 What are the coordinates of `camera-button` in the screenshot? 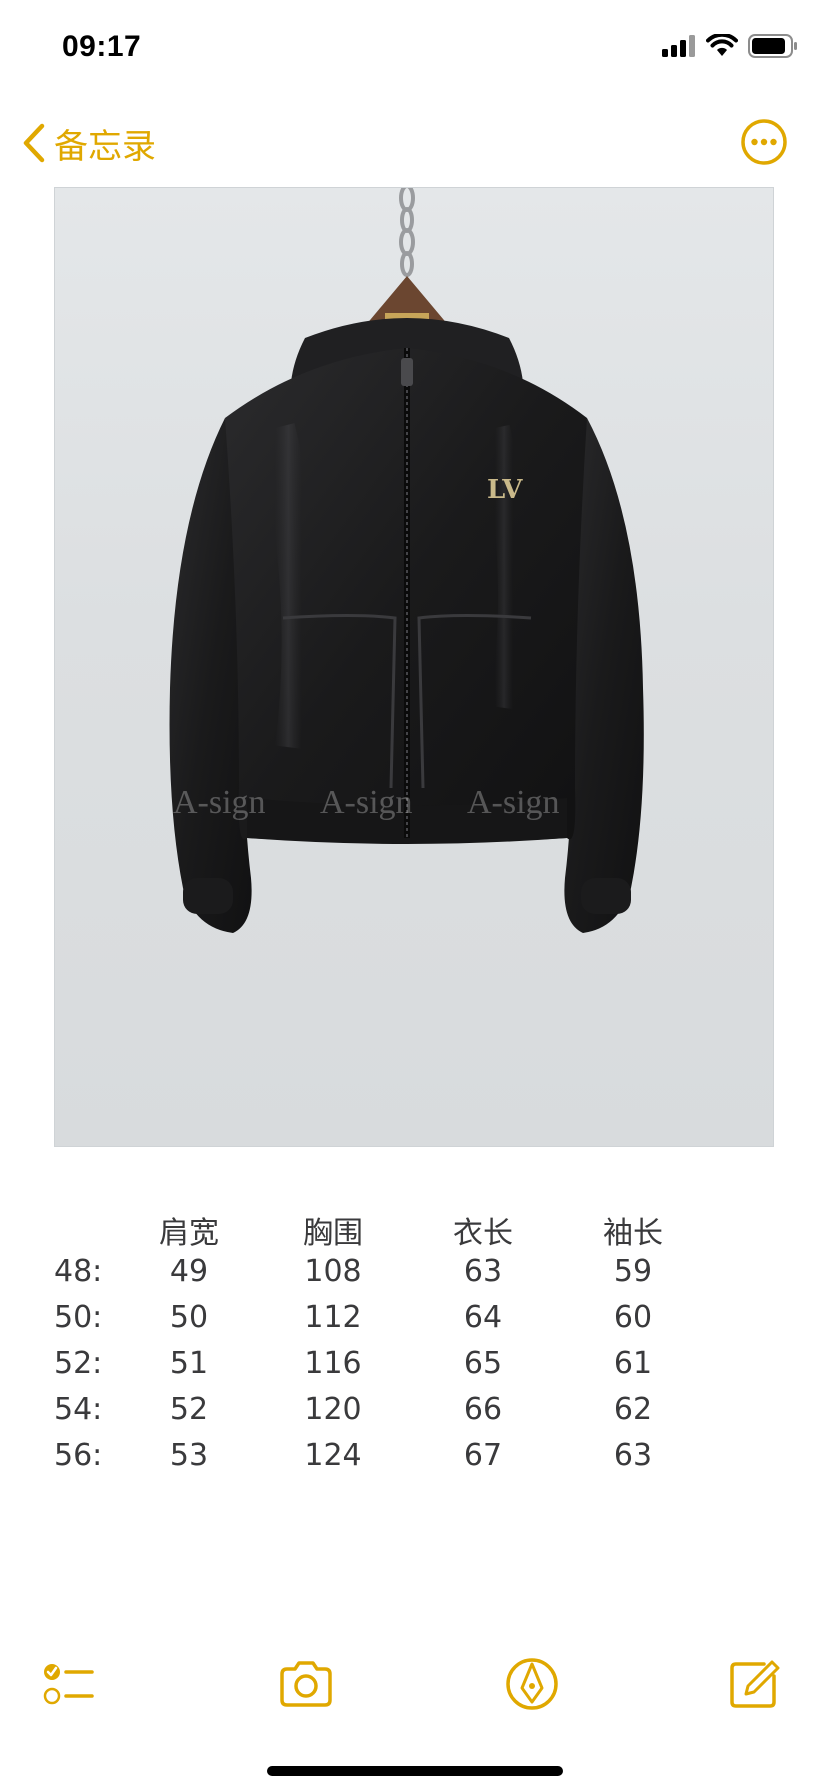 It's located at (306, 1684).